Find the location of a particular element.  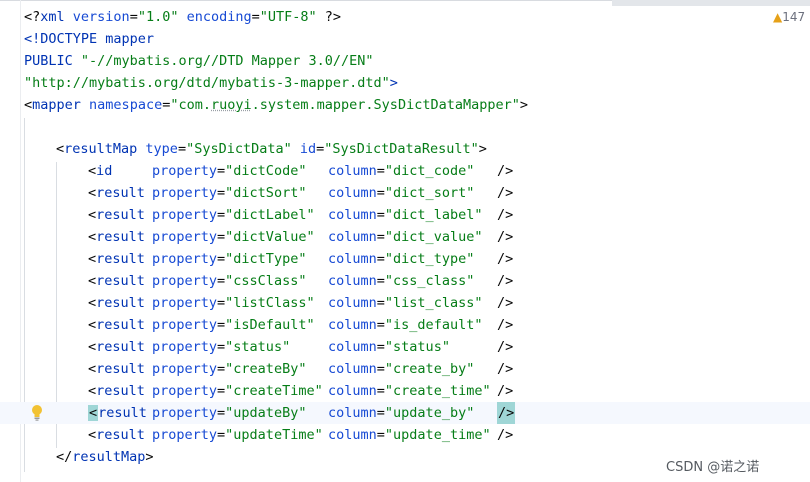

property-attribute: property="updateTime" is located at coordinates (237, 435).